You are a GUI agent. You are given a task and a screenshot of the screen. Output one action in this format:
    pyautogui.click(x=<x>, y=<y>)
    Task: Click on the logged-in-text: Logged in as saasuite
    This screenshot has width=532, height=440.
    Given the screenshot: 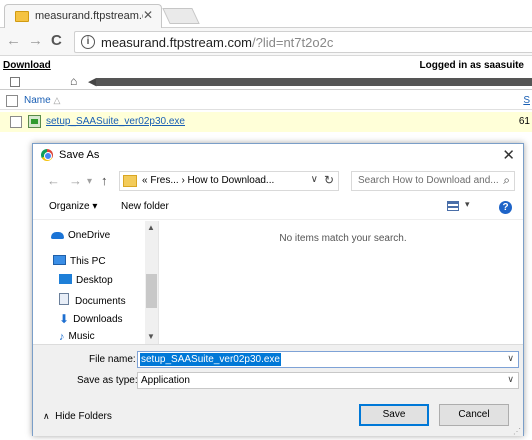 What is the action you would take?
    pyautogui.click(x=471, y=65)
    